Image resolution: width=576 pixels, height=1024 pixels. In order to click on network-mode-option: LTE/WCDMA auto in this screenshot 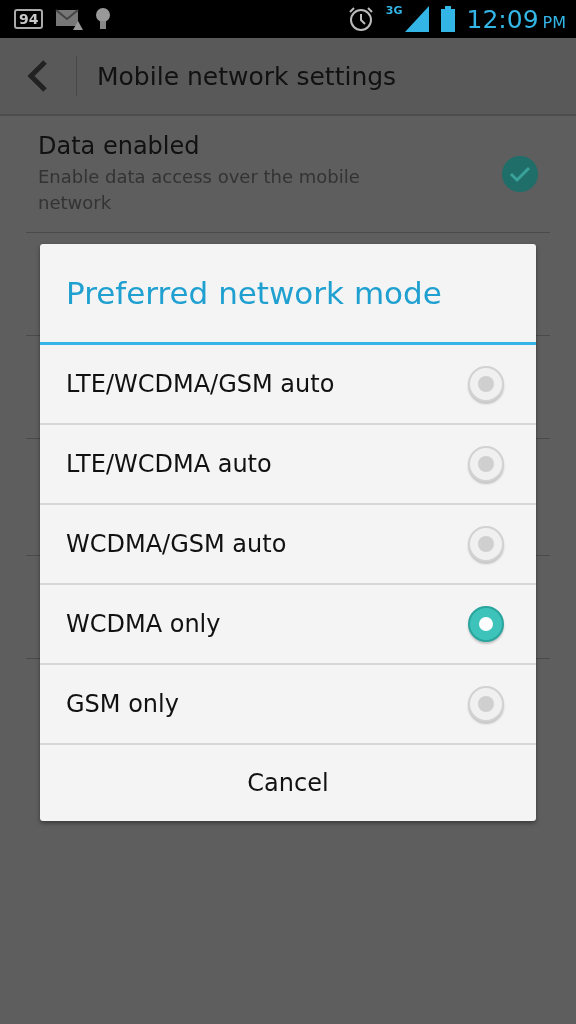, I will do `click(288, 465)`.